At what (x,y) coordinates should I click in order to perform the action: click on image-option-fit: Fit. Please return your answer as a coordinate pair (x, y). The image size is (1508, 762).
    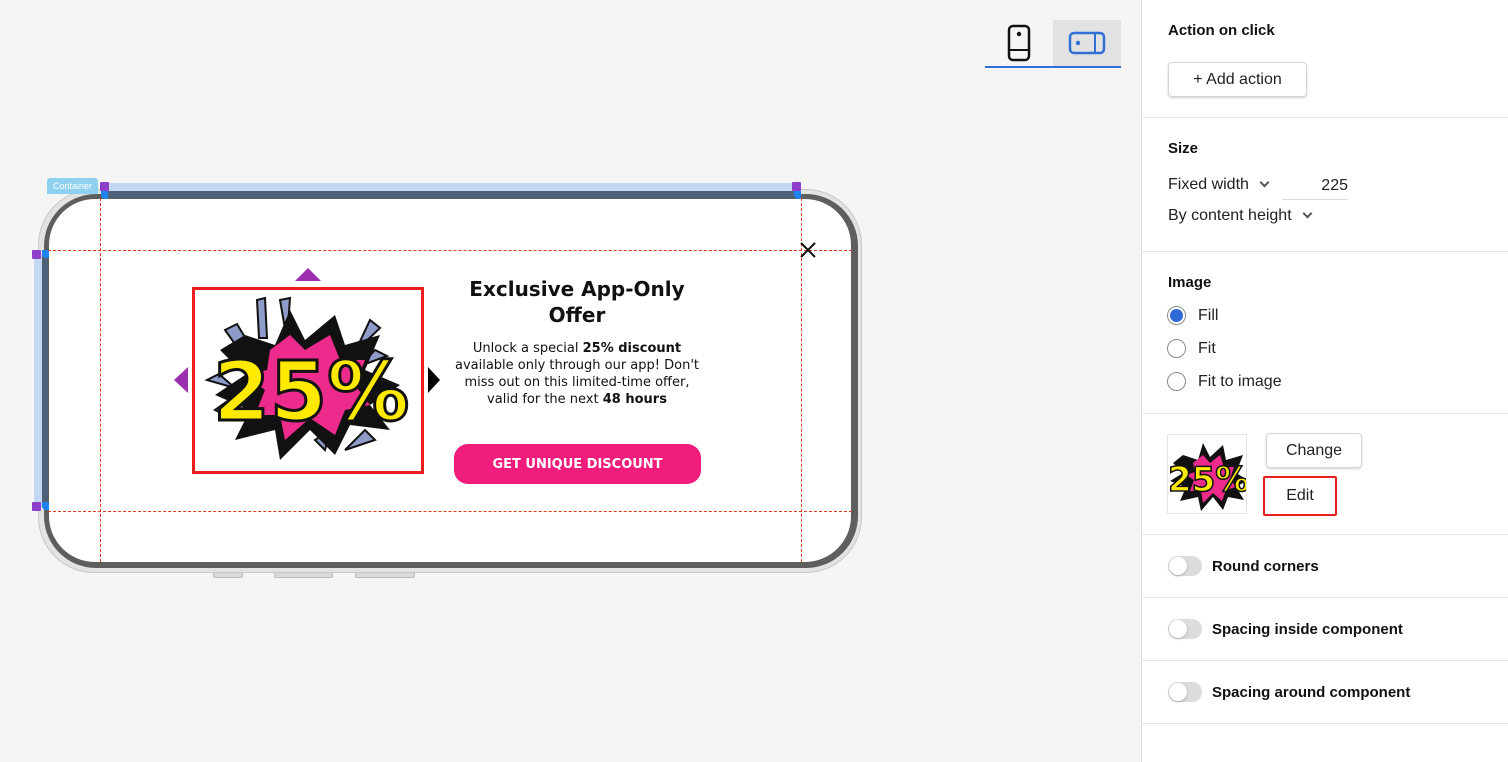
    Looking at the image, I should click on (1191, 348).